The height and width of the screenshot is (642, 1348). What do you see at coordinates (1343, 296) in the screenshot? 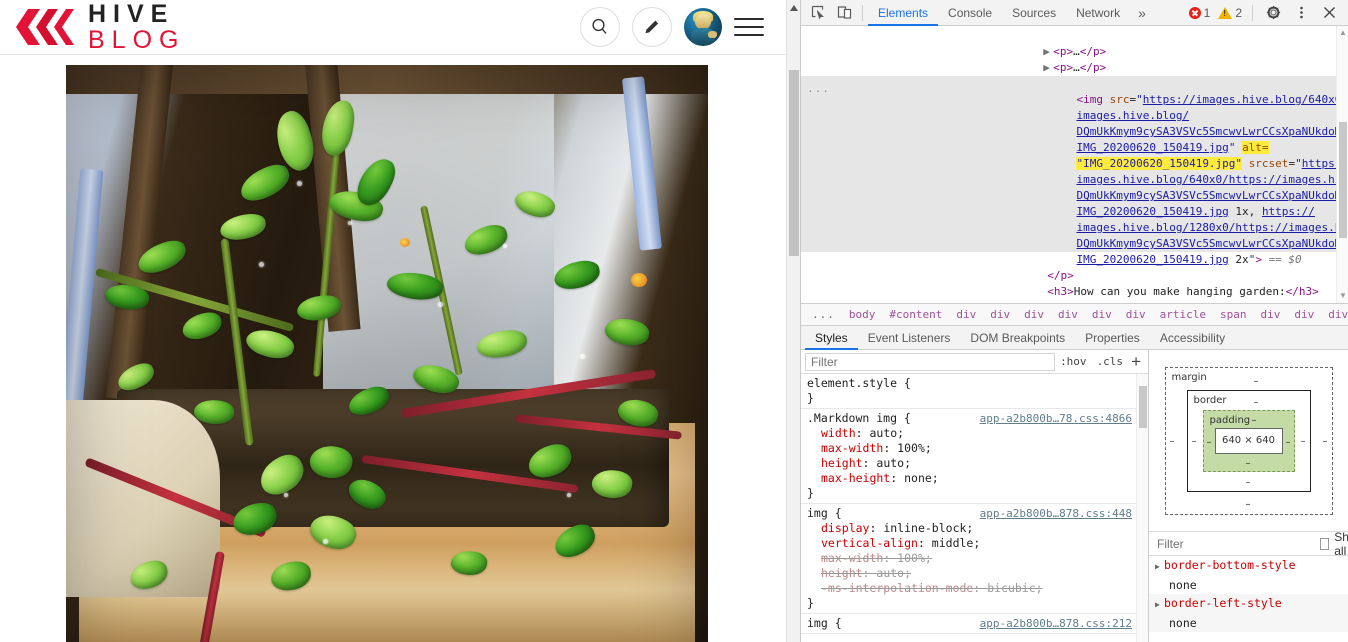
I see `dom-scroll-down-icon: ▼` at bounding box center [1343, 296].